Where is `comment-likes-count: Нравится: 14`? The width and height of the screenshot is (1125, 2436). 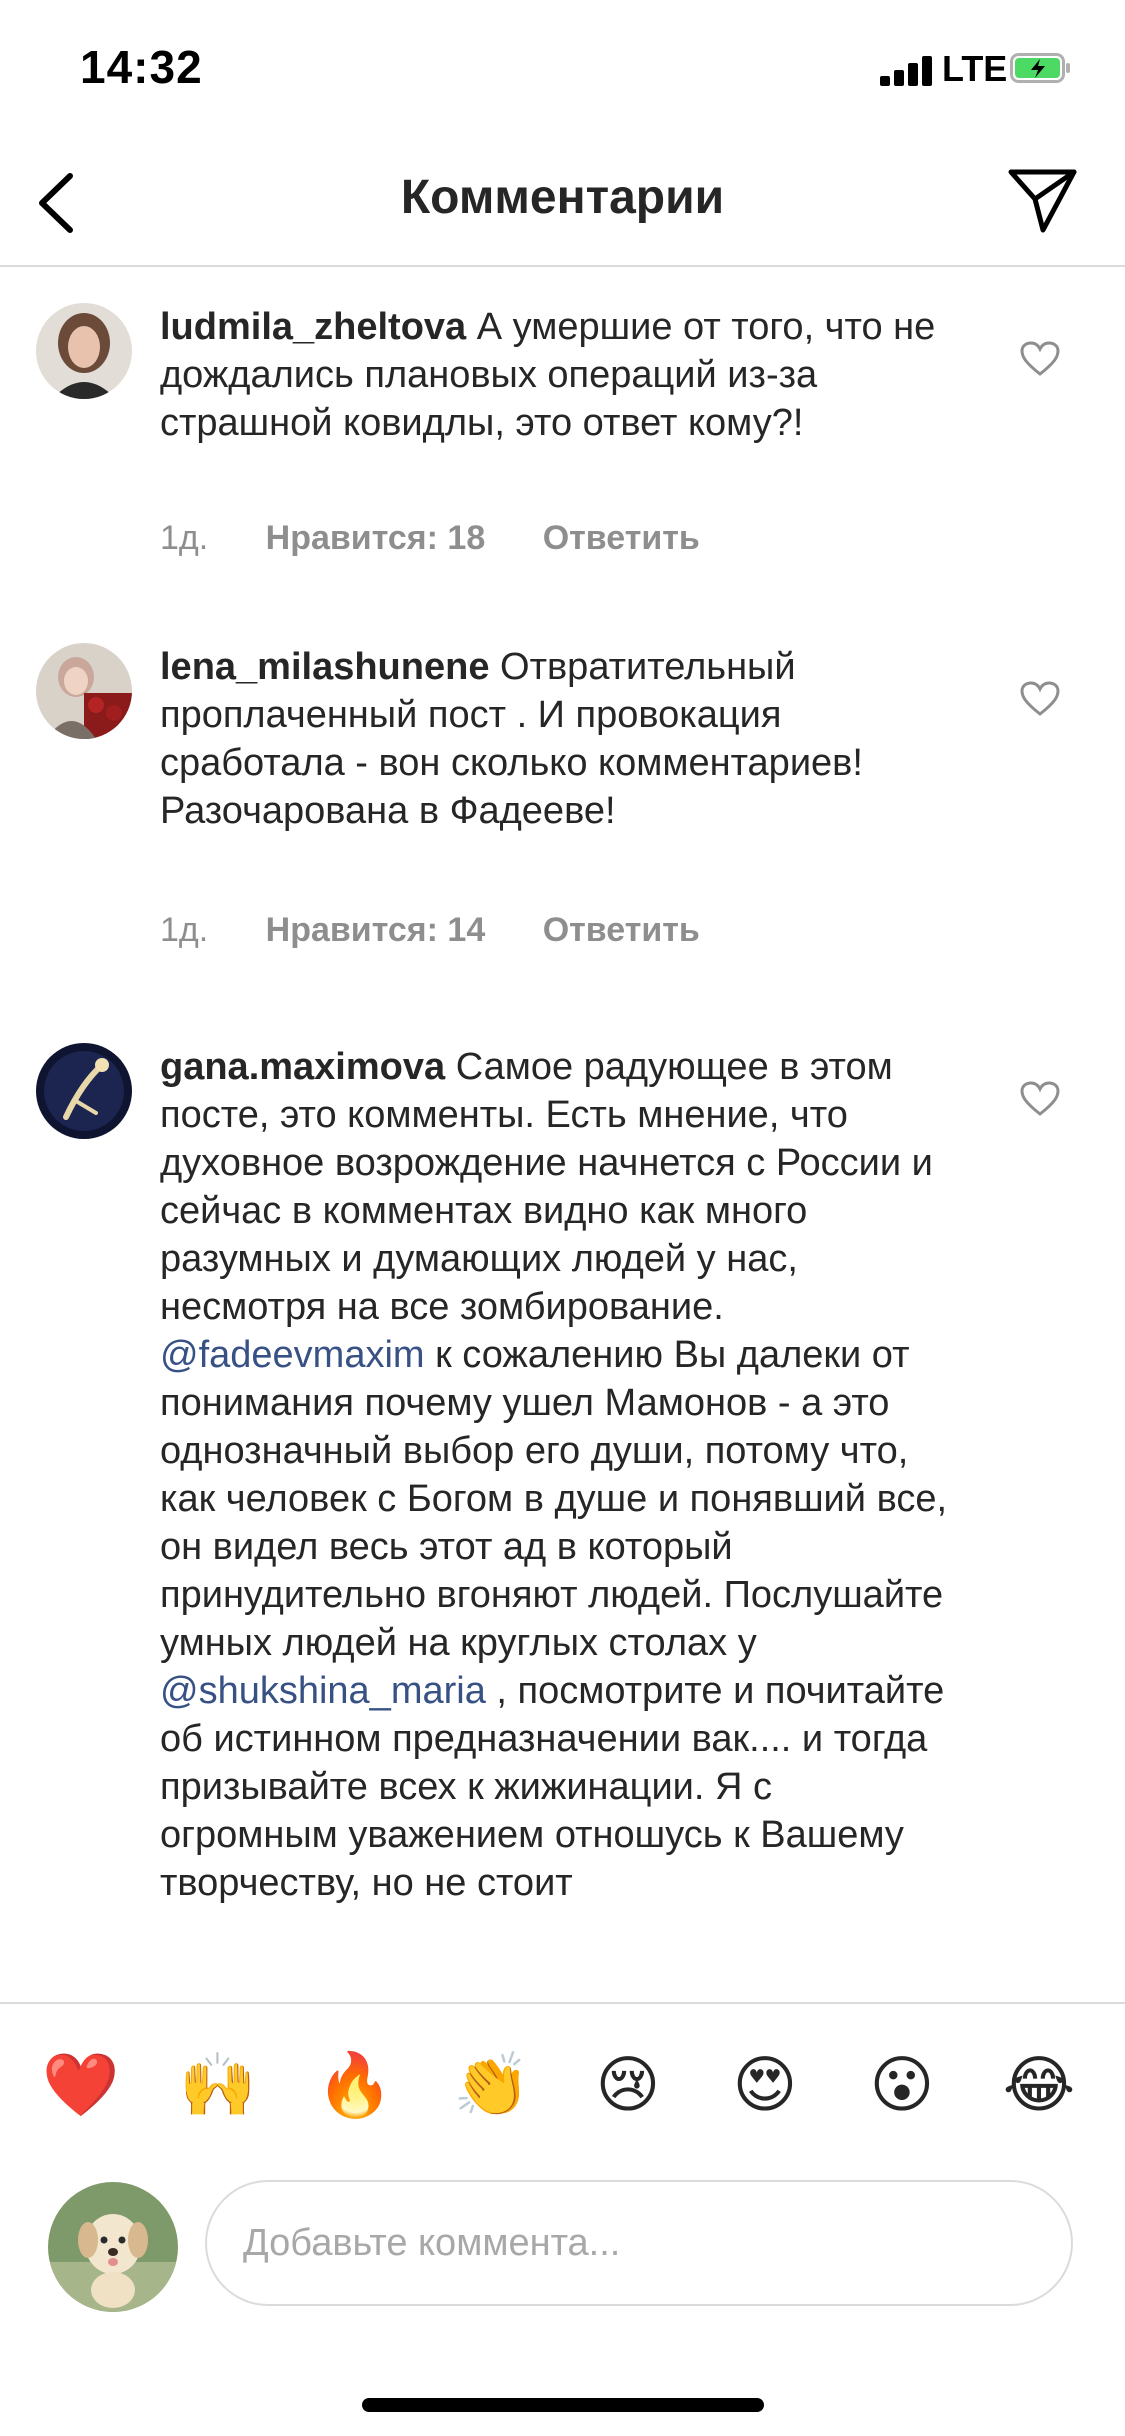
comment-likes-count: Нравится: 14 is located at coordinates (376, 930).